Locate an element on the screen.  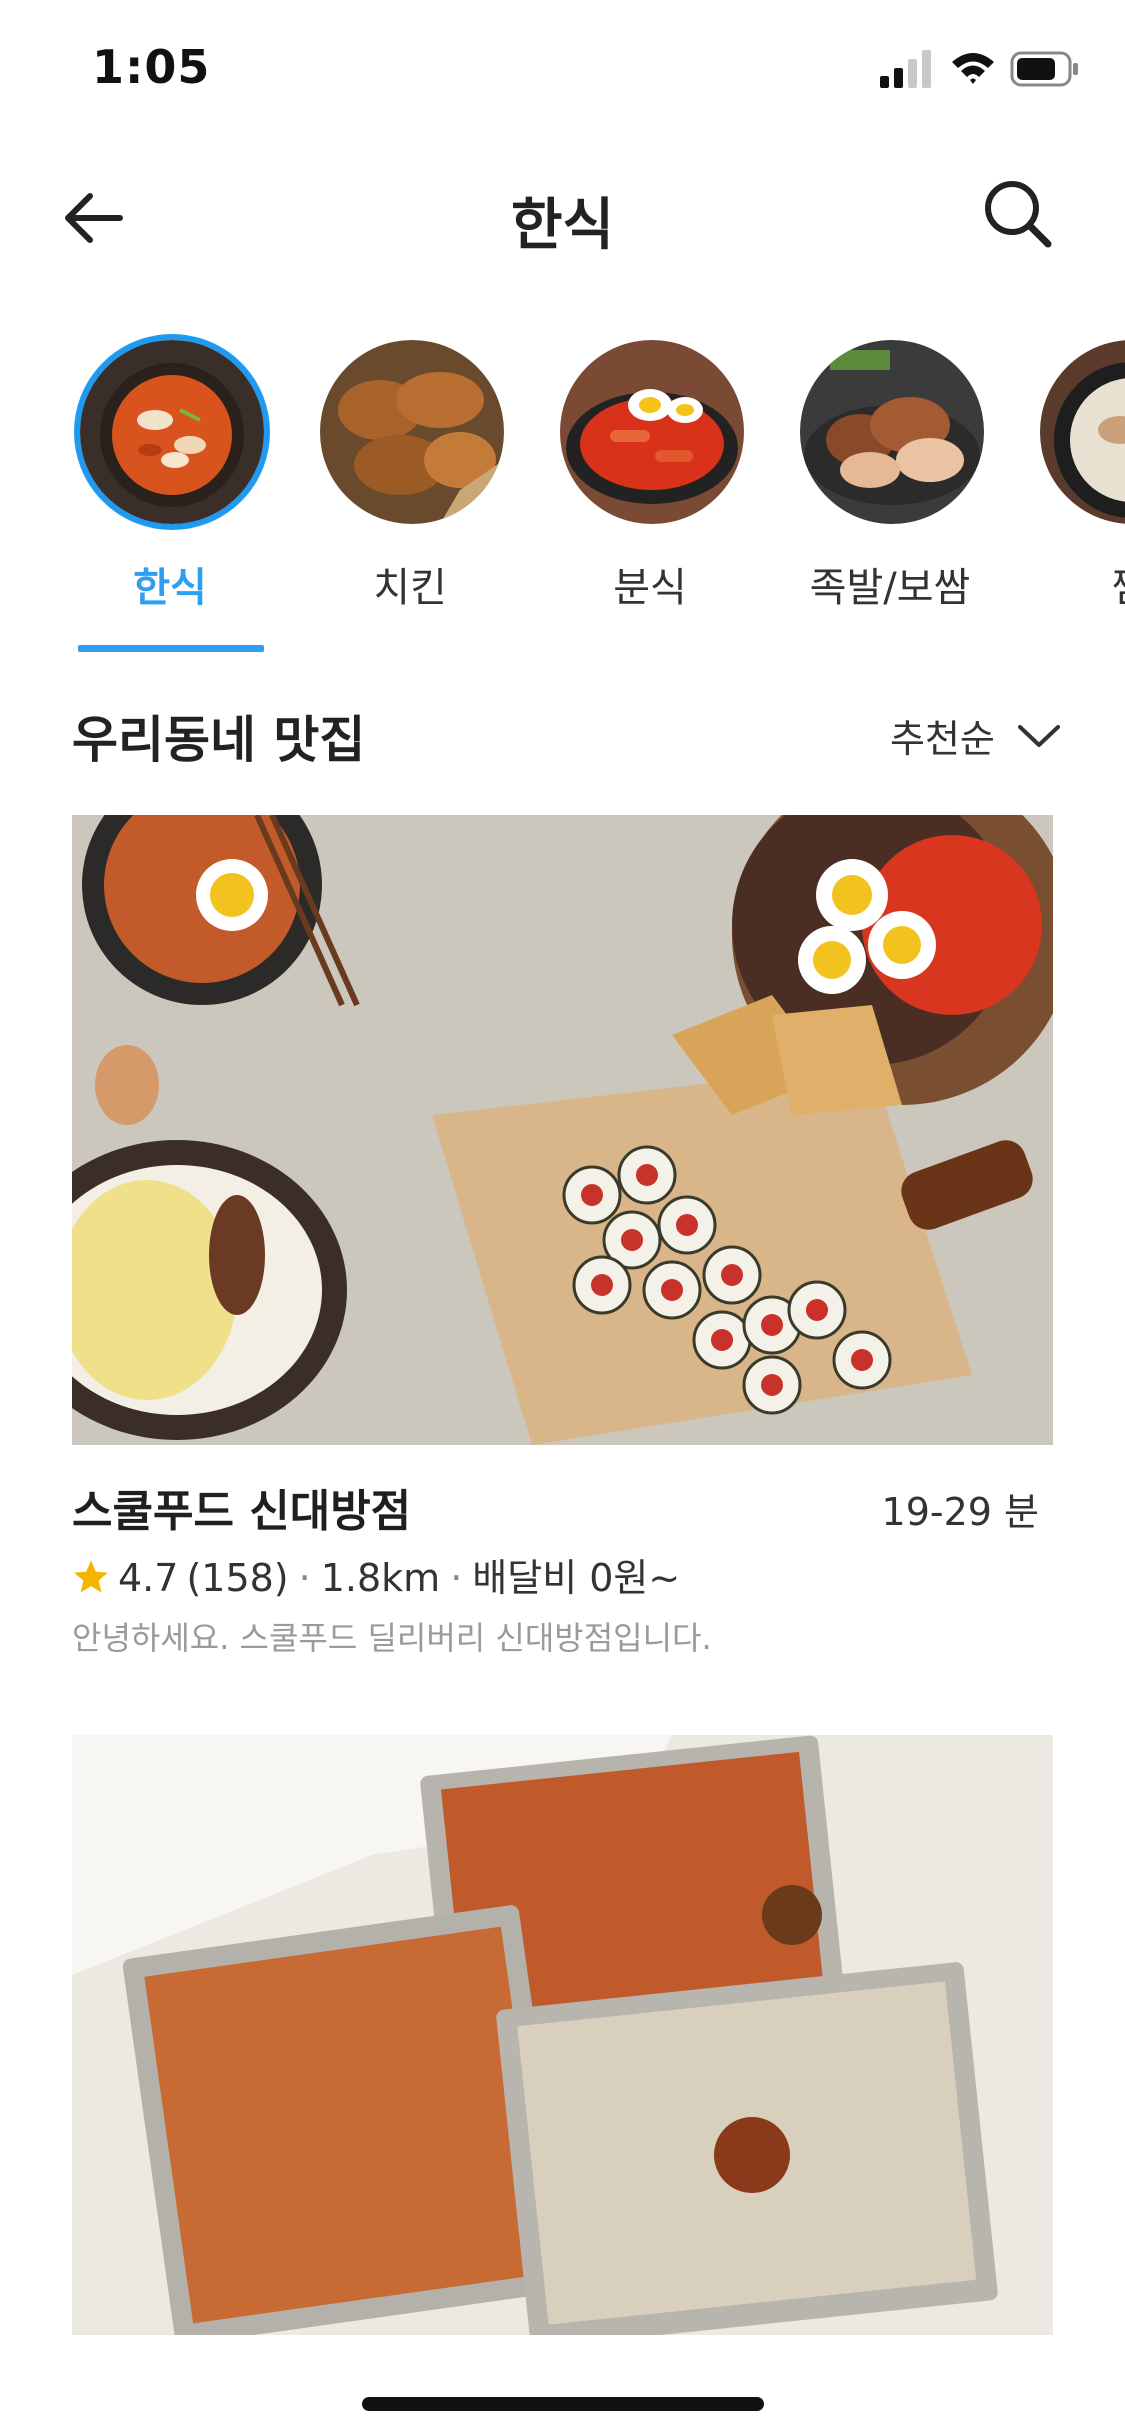
distance: 1.8km is located at coordinates (380, 1578).